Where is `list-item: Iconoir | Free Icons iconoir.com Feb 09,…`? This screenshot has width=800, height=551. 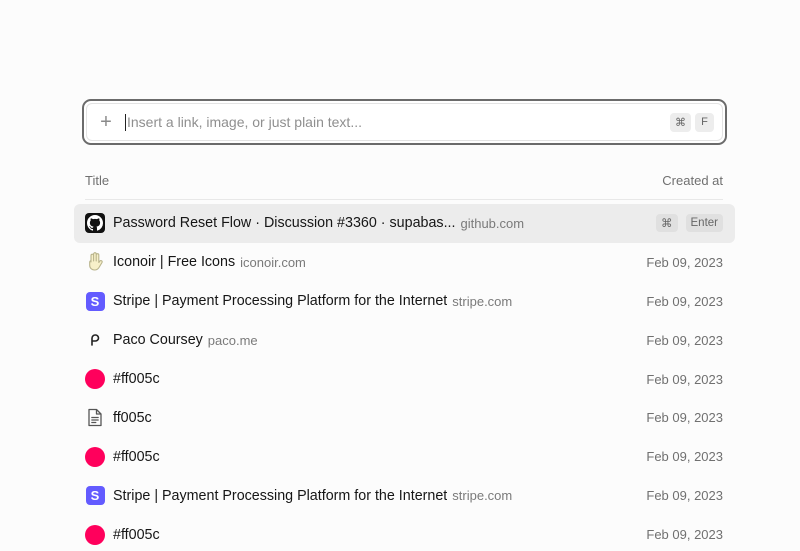
list-item: Iconoir | Free Icons iconoir.com Feb 09,… is located at coordinates (404, 262).